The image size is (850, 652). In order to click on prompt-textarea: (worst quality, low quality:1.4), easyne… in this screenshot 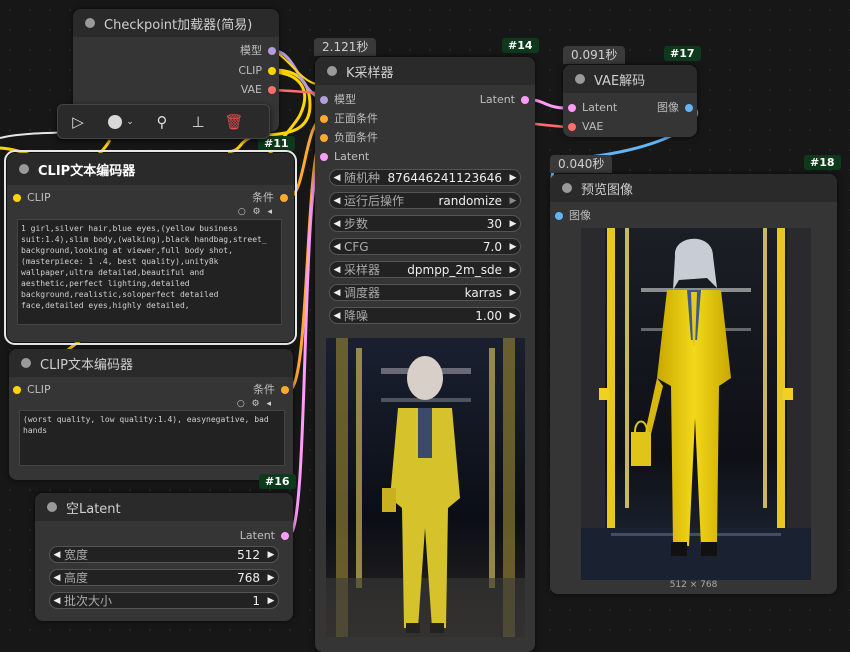, I will do `click(152, 438)`.